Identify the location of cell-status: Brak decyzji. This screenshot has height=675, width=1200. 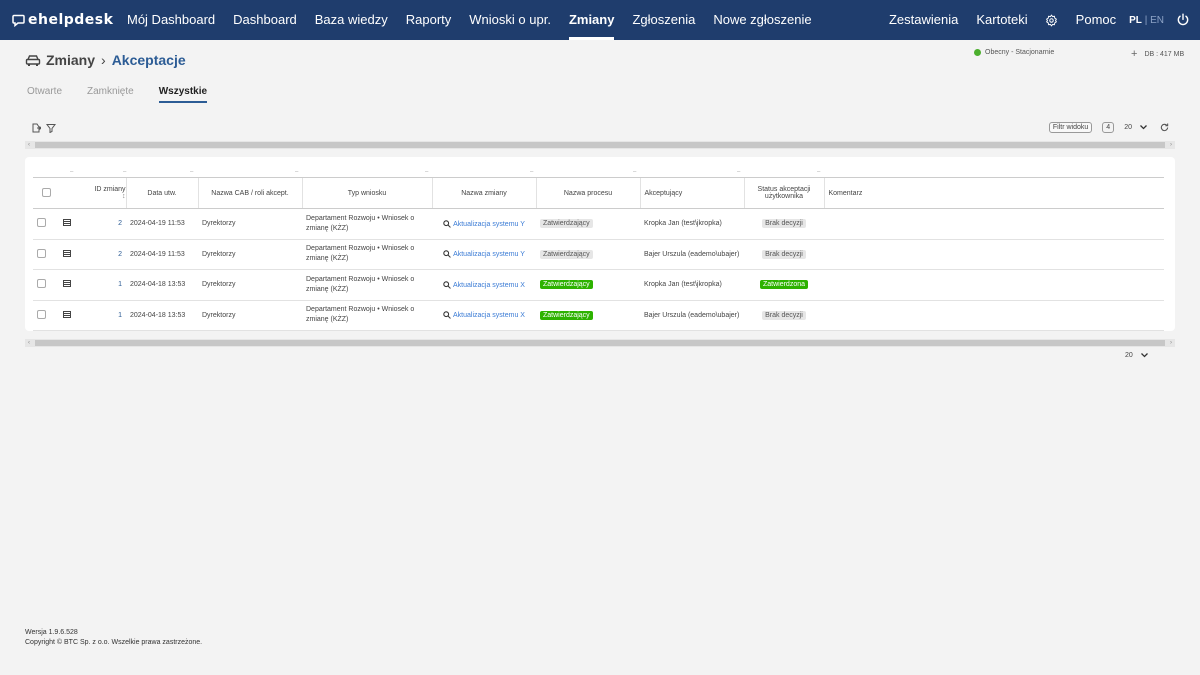
(784, 224).